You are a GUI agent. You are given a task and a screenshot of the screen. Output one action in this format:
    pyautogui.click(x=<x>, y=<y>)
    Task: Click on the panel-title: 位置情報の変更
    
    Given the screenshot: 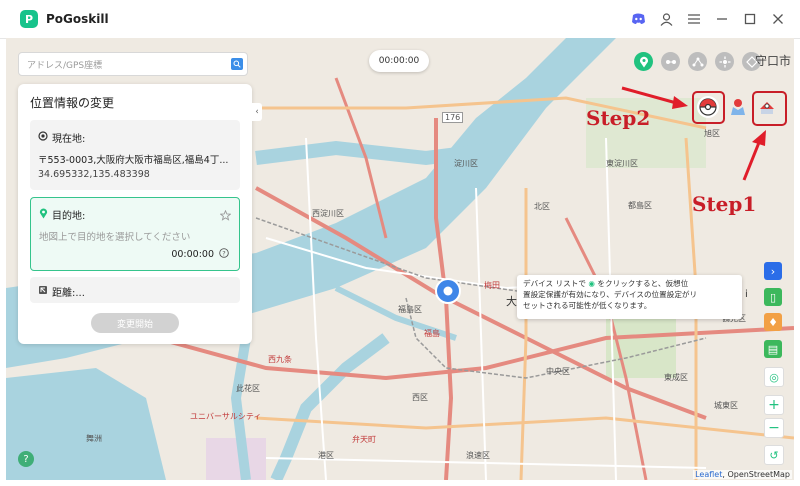 What is the action you would take?
    pyautogui.click(x=72, y=103)
    